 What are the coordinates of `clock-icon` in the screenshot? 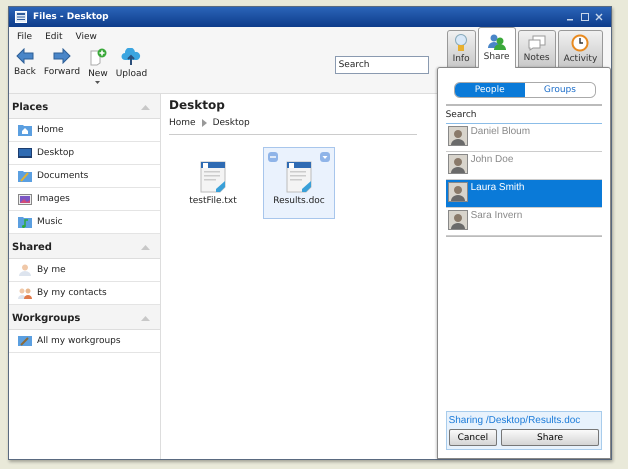 It's located at (580, 43).